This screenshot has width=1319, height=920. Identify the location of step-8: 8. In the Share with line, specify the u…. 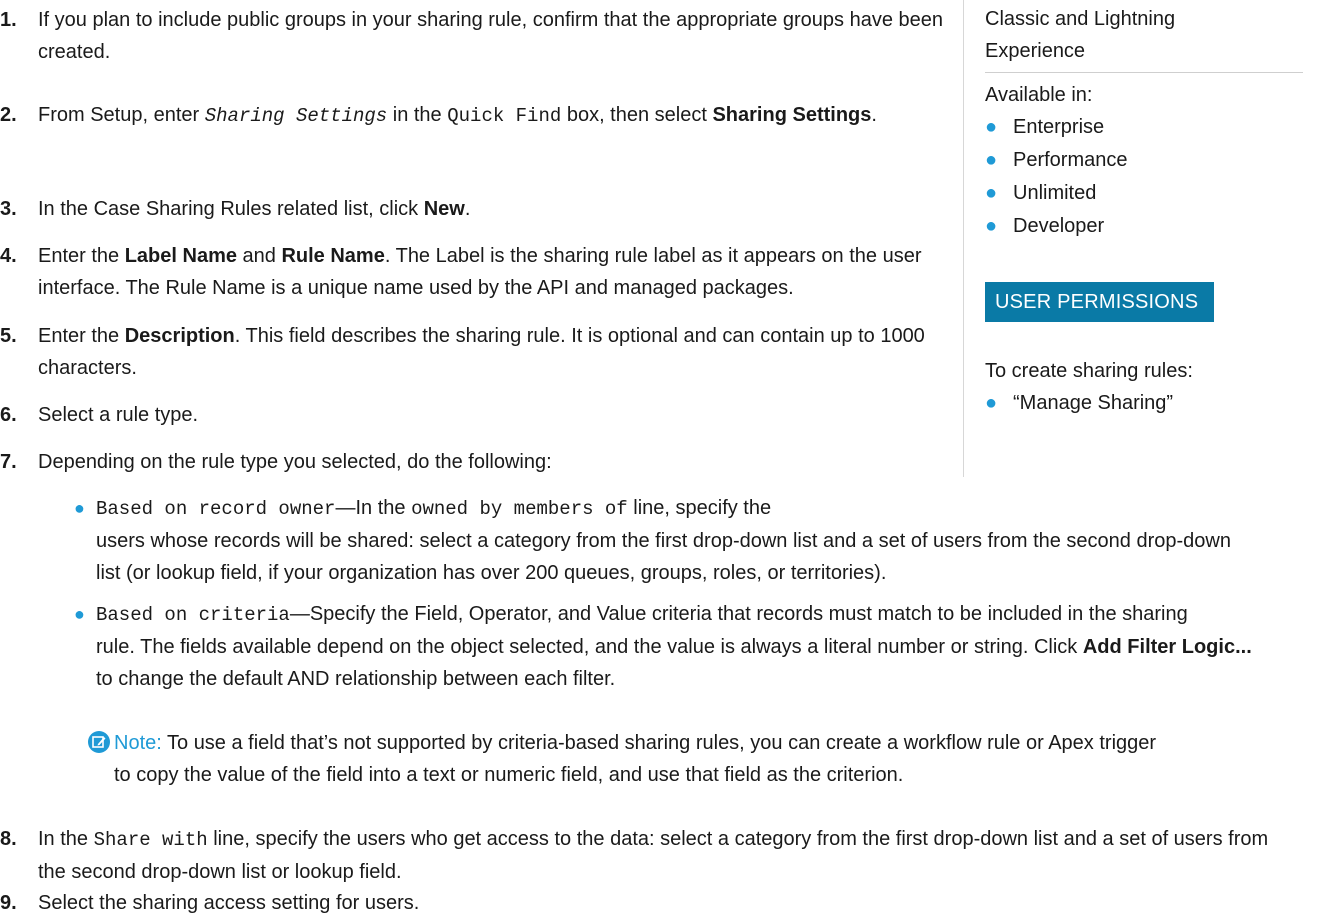
(650, 855).